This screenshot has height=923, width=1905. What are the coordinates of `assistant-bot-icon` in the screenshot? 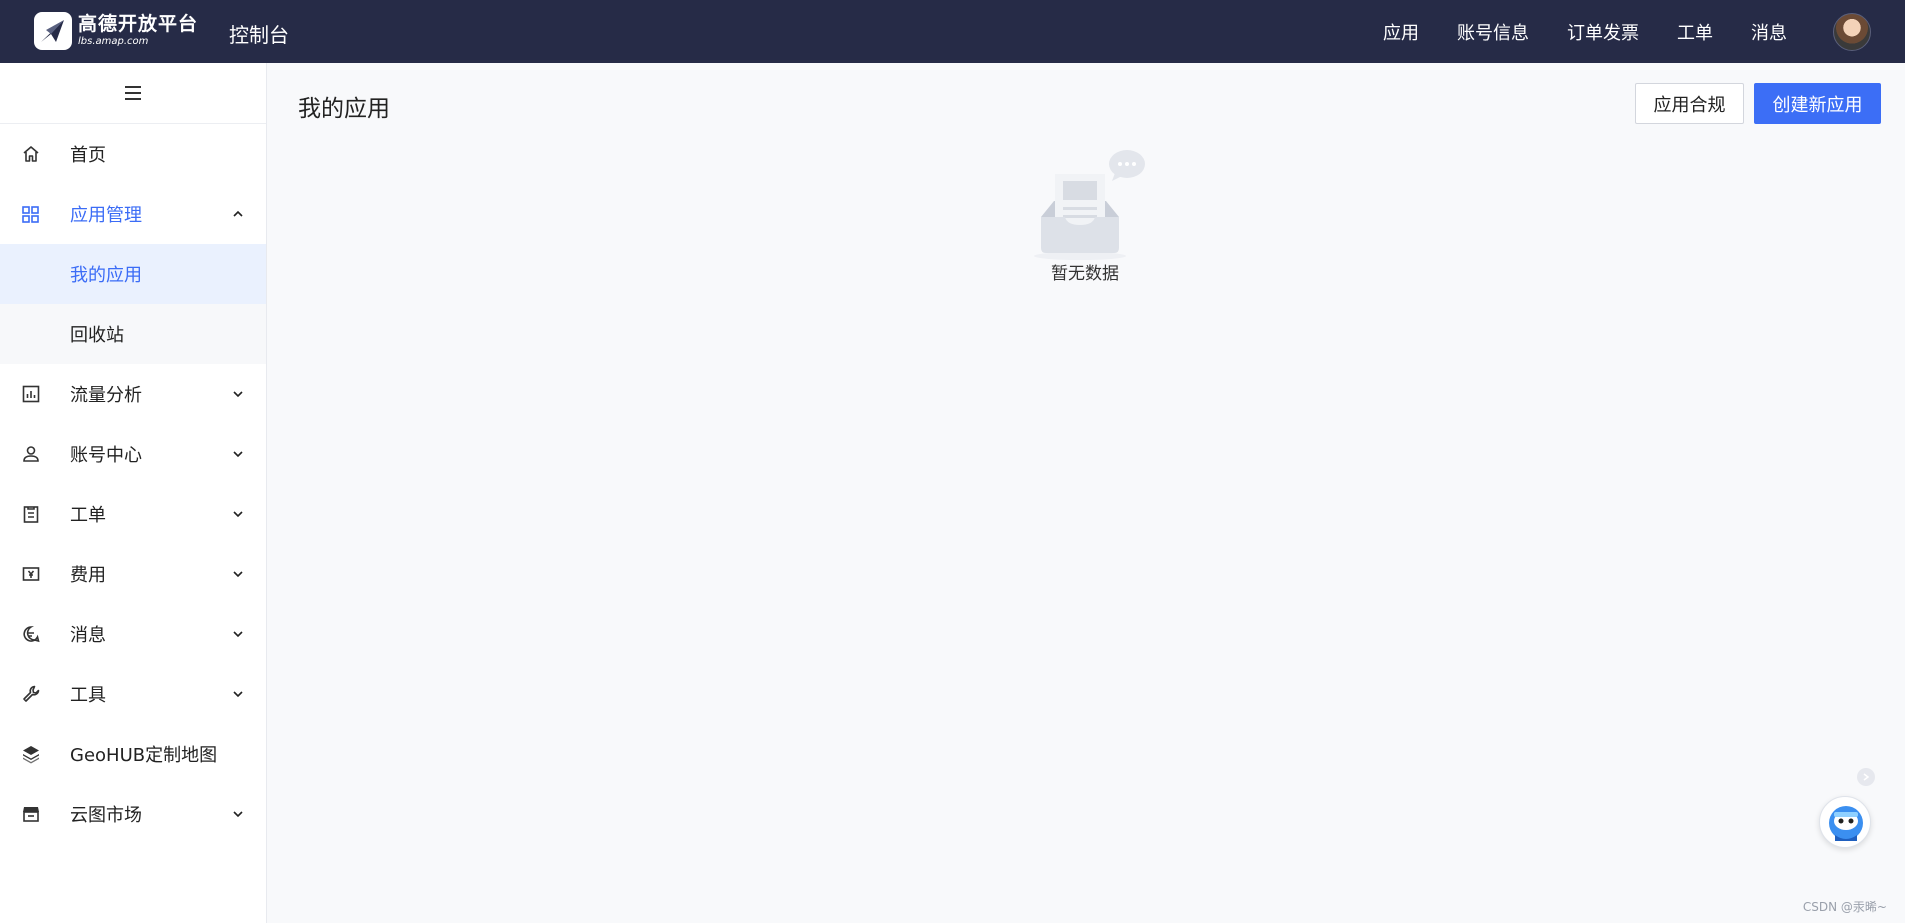 It's located at (1845, 822).